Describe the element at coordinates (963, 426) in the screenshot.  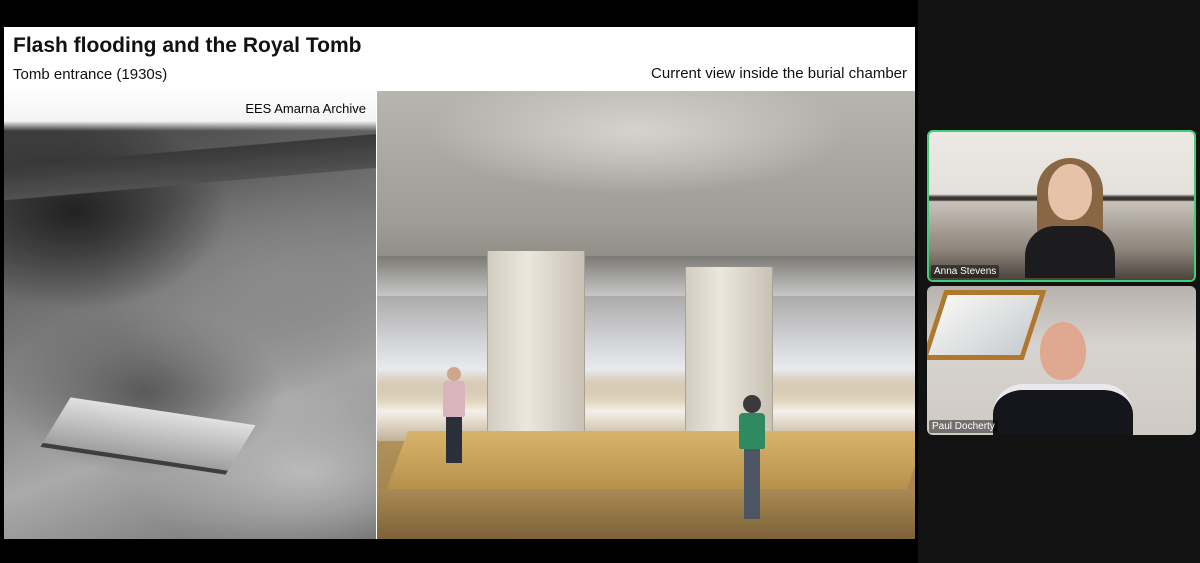
I see `participant-name-label: Paul Docherty` at that location.